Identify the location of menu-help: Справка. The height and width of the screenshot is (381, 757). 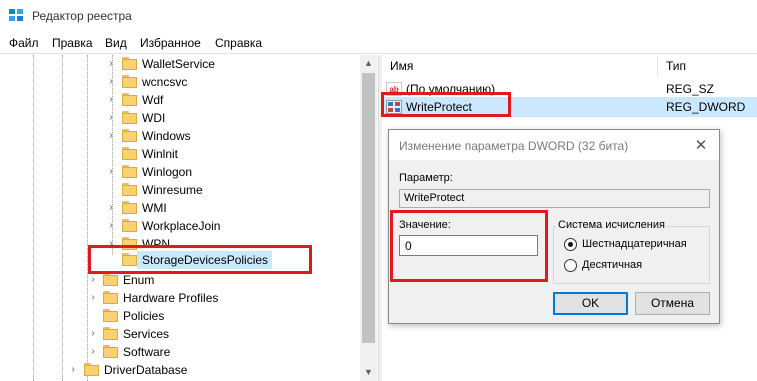
(238, 43).